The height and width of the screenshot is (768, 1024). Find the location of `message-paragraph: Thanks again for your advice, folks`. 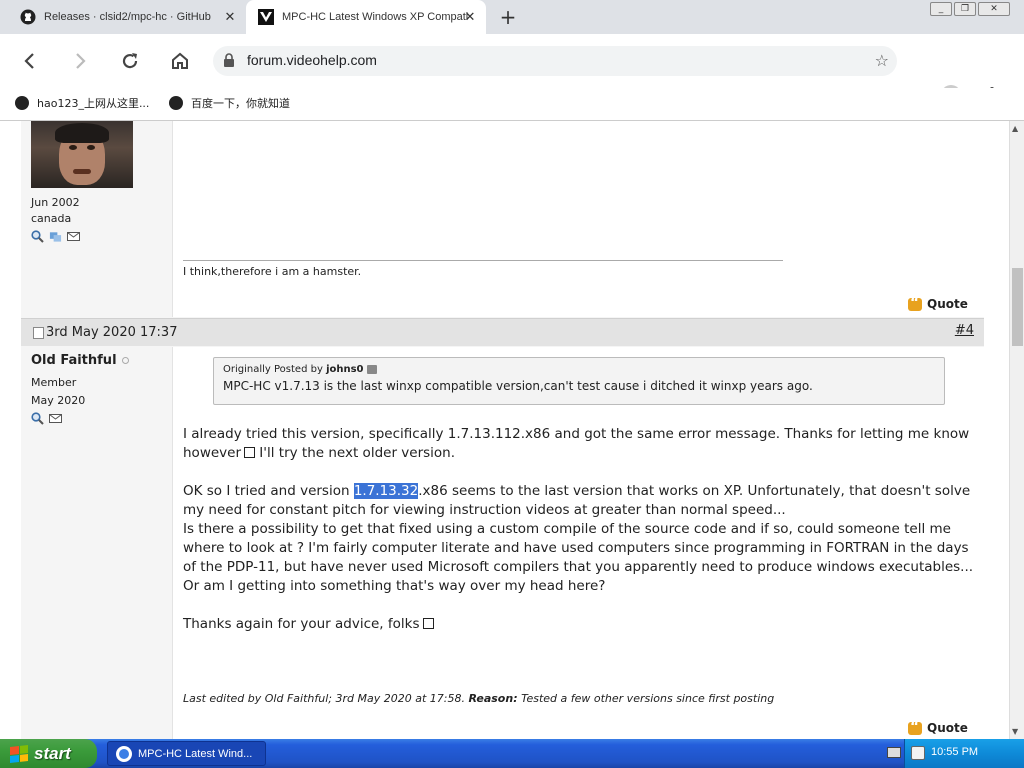

message-paragraph: Thanks again for your advice, folks is located at coordinates (579, 624).